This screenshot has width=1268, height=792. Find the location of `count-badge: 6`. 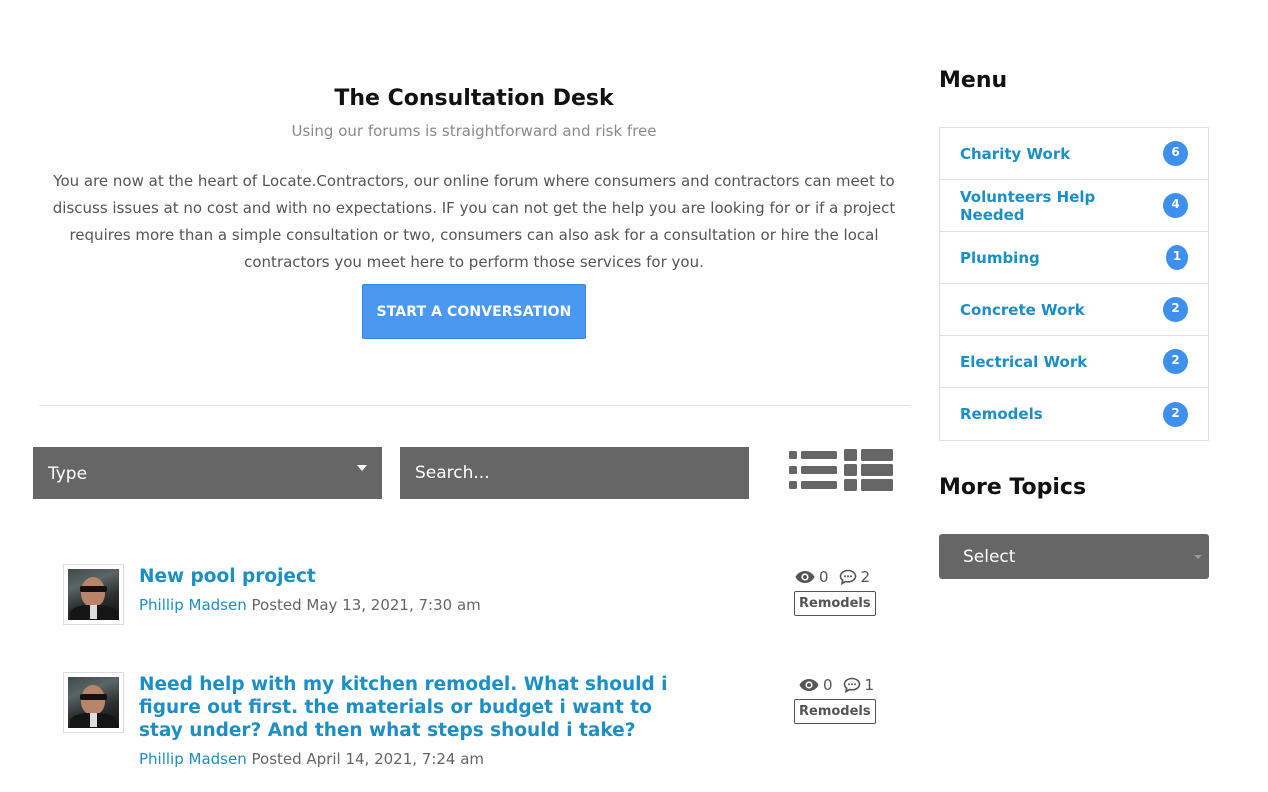

count-badge: 6 is located at coordinates (1175, 153).